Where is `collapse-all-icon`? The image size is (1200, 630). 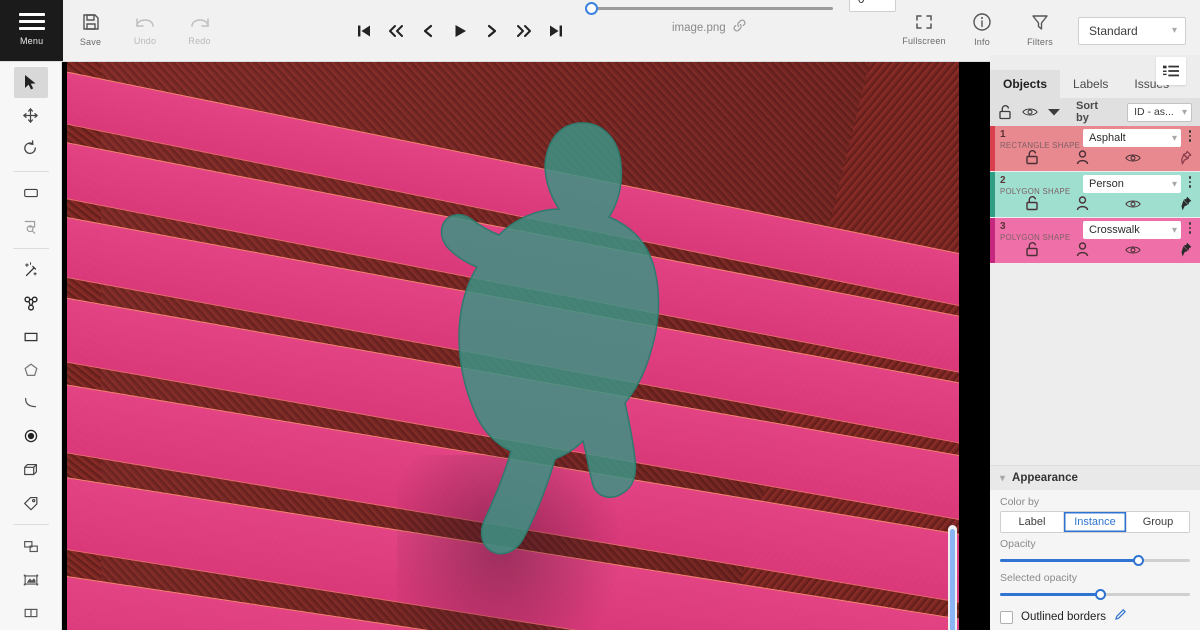 collapse-all-icon is located at coordinates (1054, 112).